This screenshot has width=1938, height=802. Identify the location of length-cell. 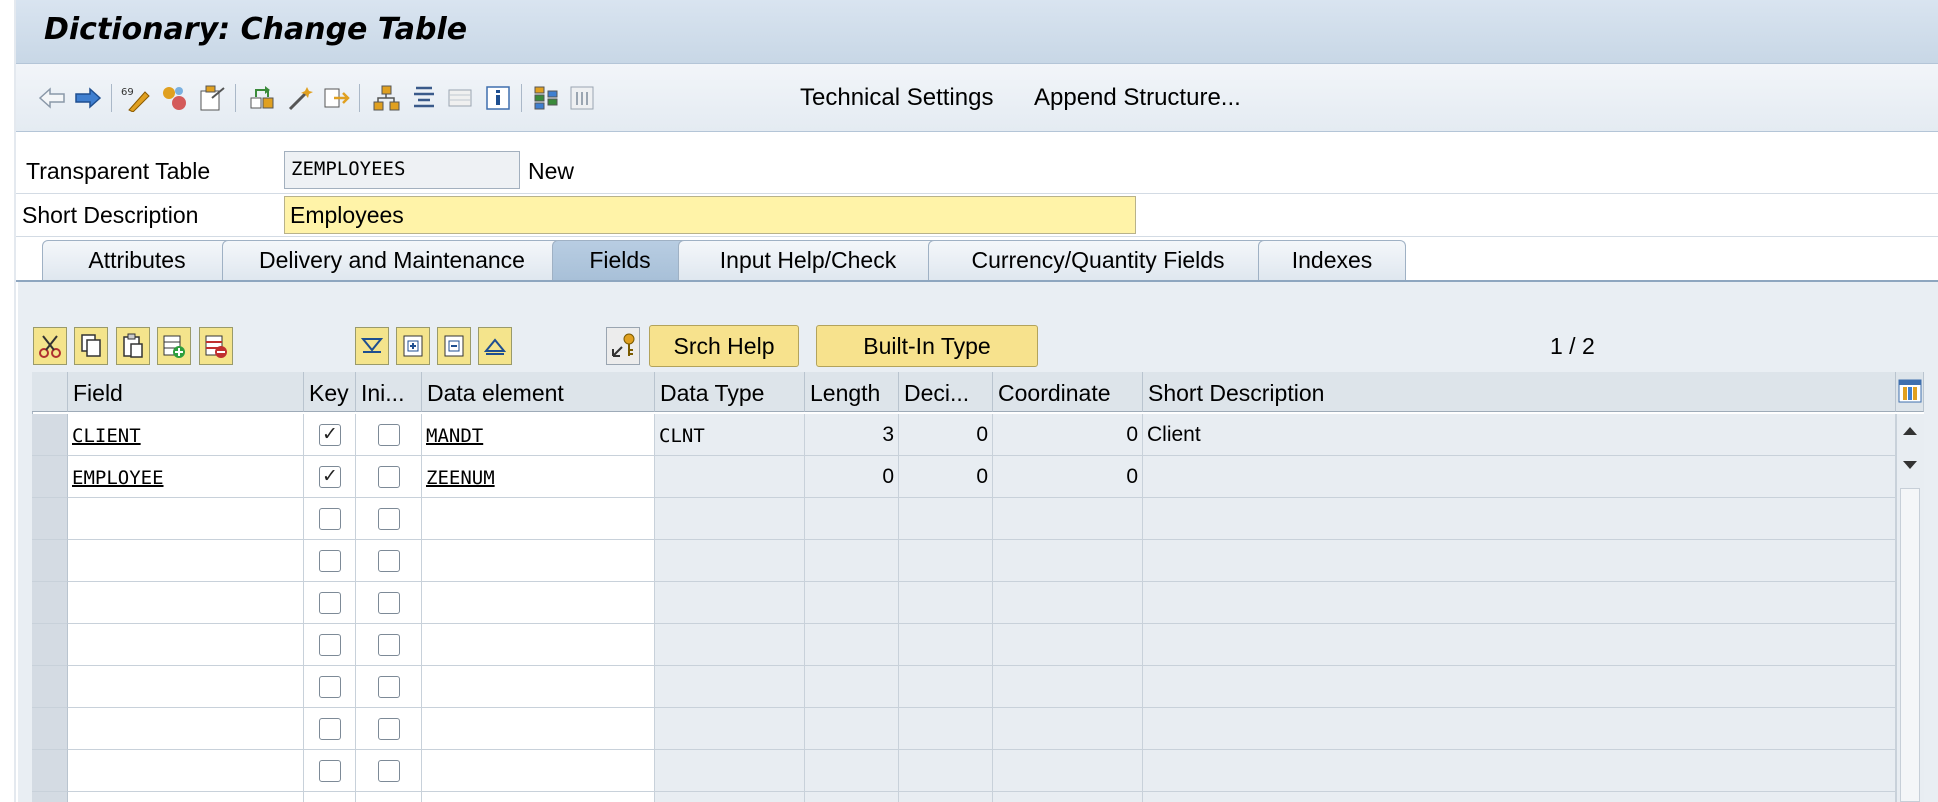
(852, 771).